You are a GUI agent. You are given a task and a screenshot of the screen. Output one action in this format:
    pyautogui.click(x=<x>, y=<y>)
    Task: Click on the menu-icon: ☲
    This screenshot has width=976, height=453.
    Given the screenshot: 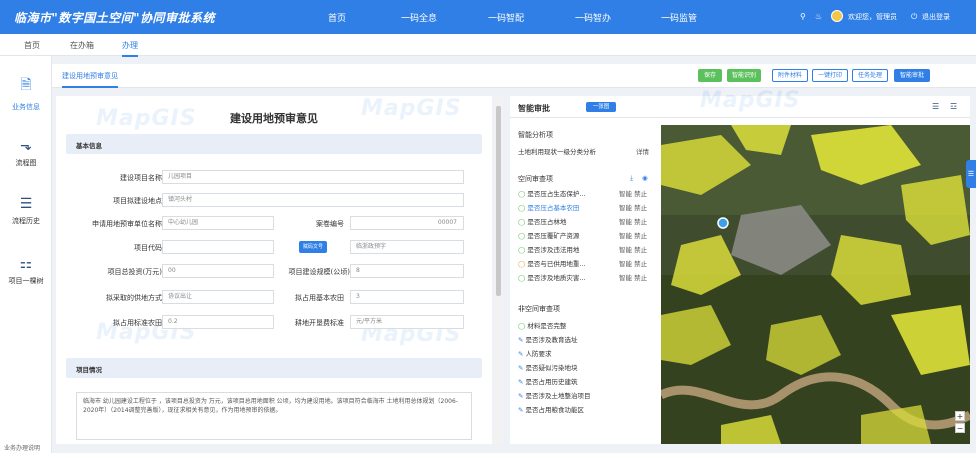 What is the action you would take?
    pyautogui.click(x=953, y=106)
    